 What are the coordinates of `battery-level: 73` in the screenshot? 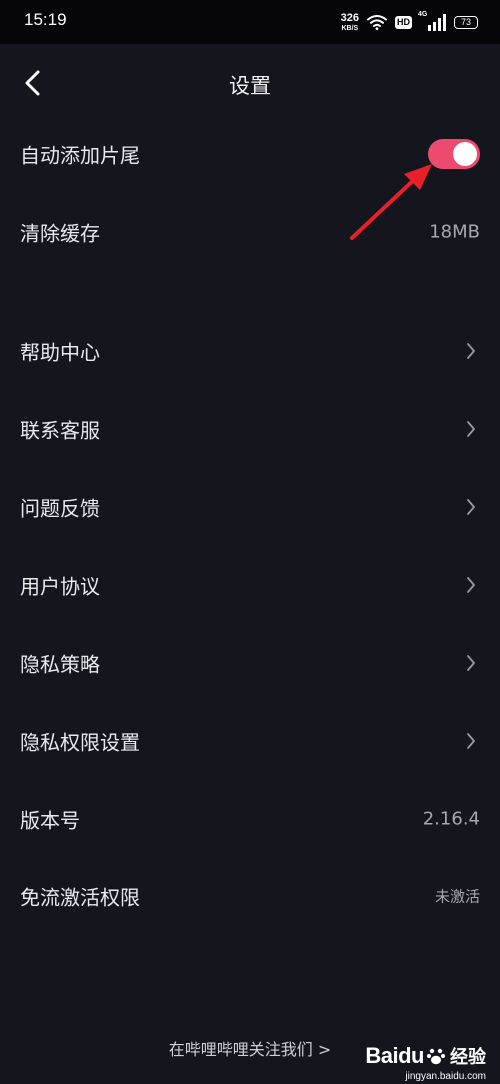 It's located at (465, 22).